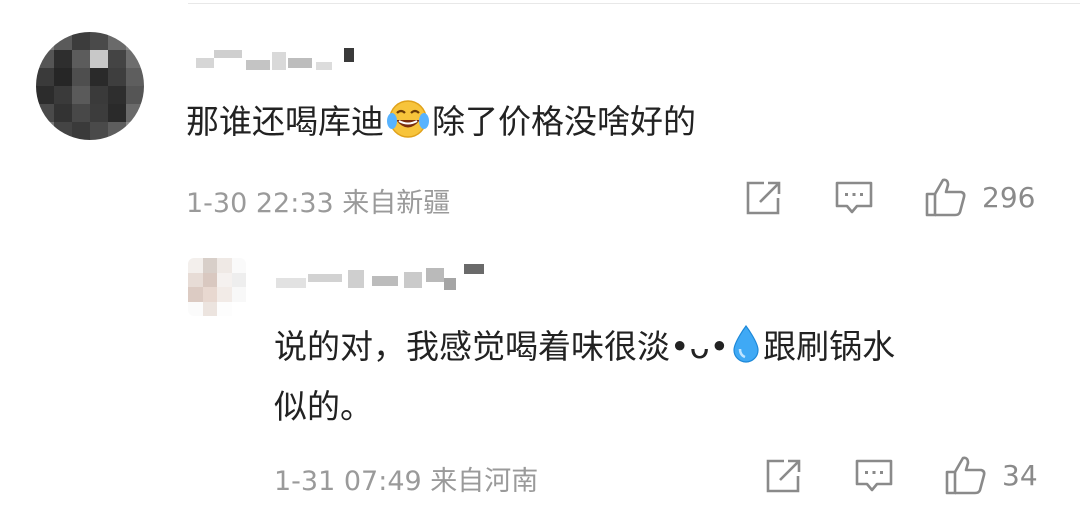  What do you see at coordinates (217, 287) in the screenshot?
I see `reply-user-avatar` at bounding box center [217, 287].